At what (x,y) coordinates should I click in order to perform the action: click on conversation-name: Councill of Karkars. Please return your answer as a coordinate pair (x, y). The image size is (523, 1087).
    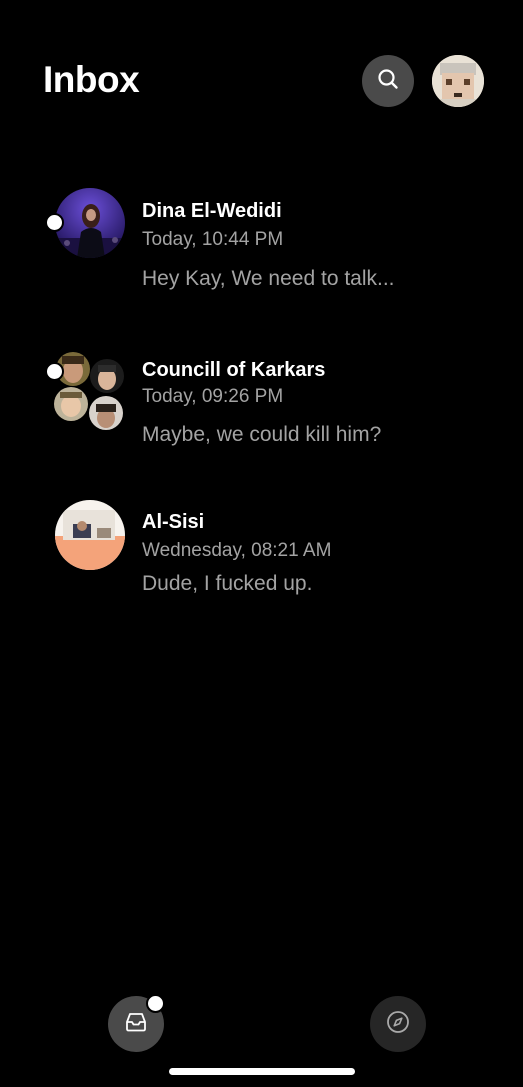
    Looking at the image, I should click on (234, 370).